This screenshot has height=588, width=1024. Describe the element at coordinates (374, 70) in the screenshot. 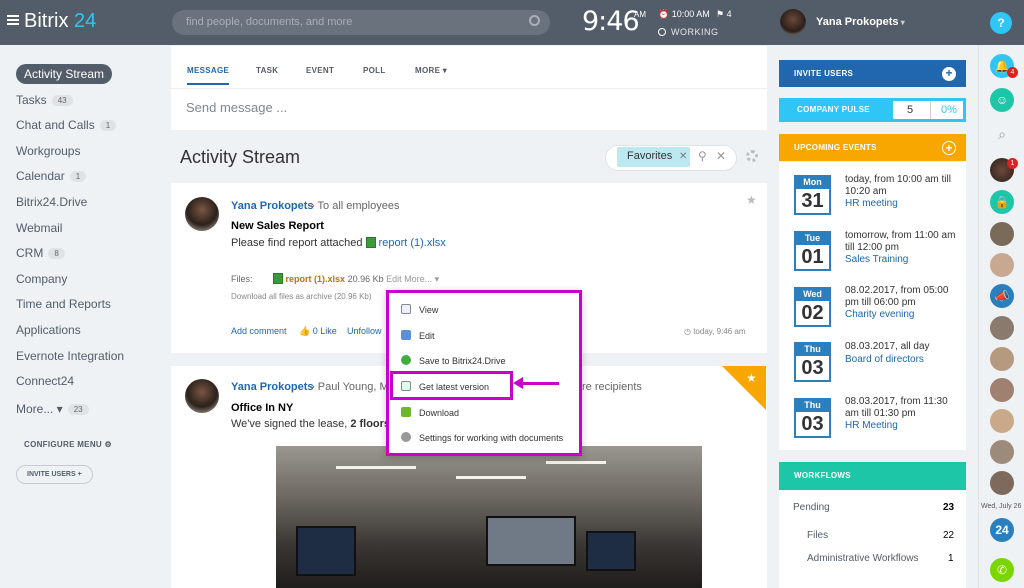

I see `tab-poll: POLL` at that location.